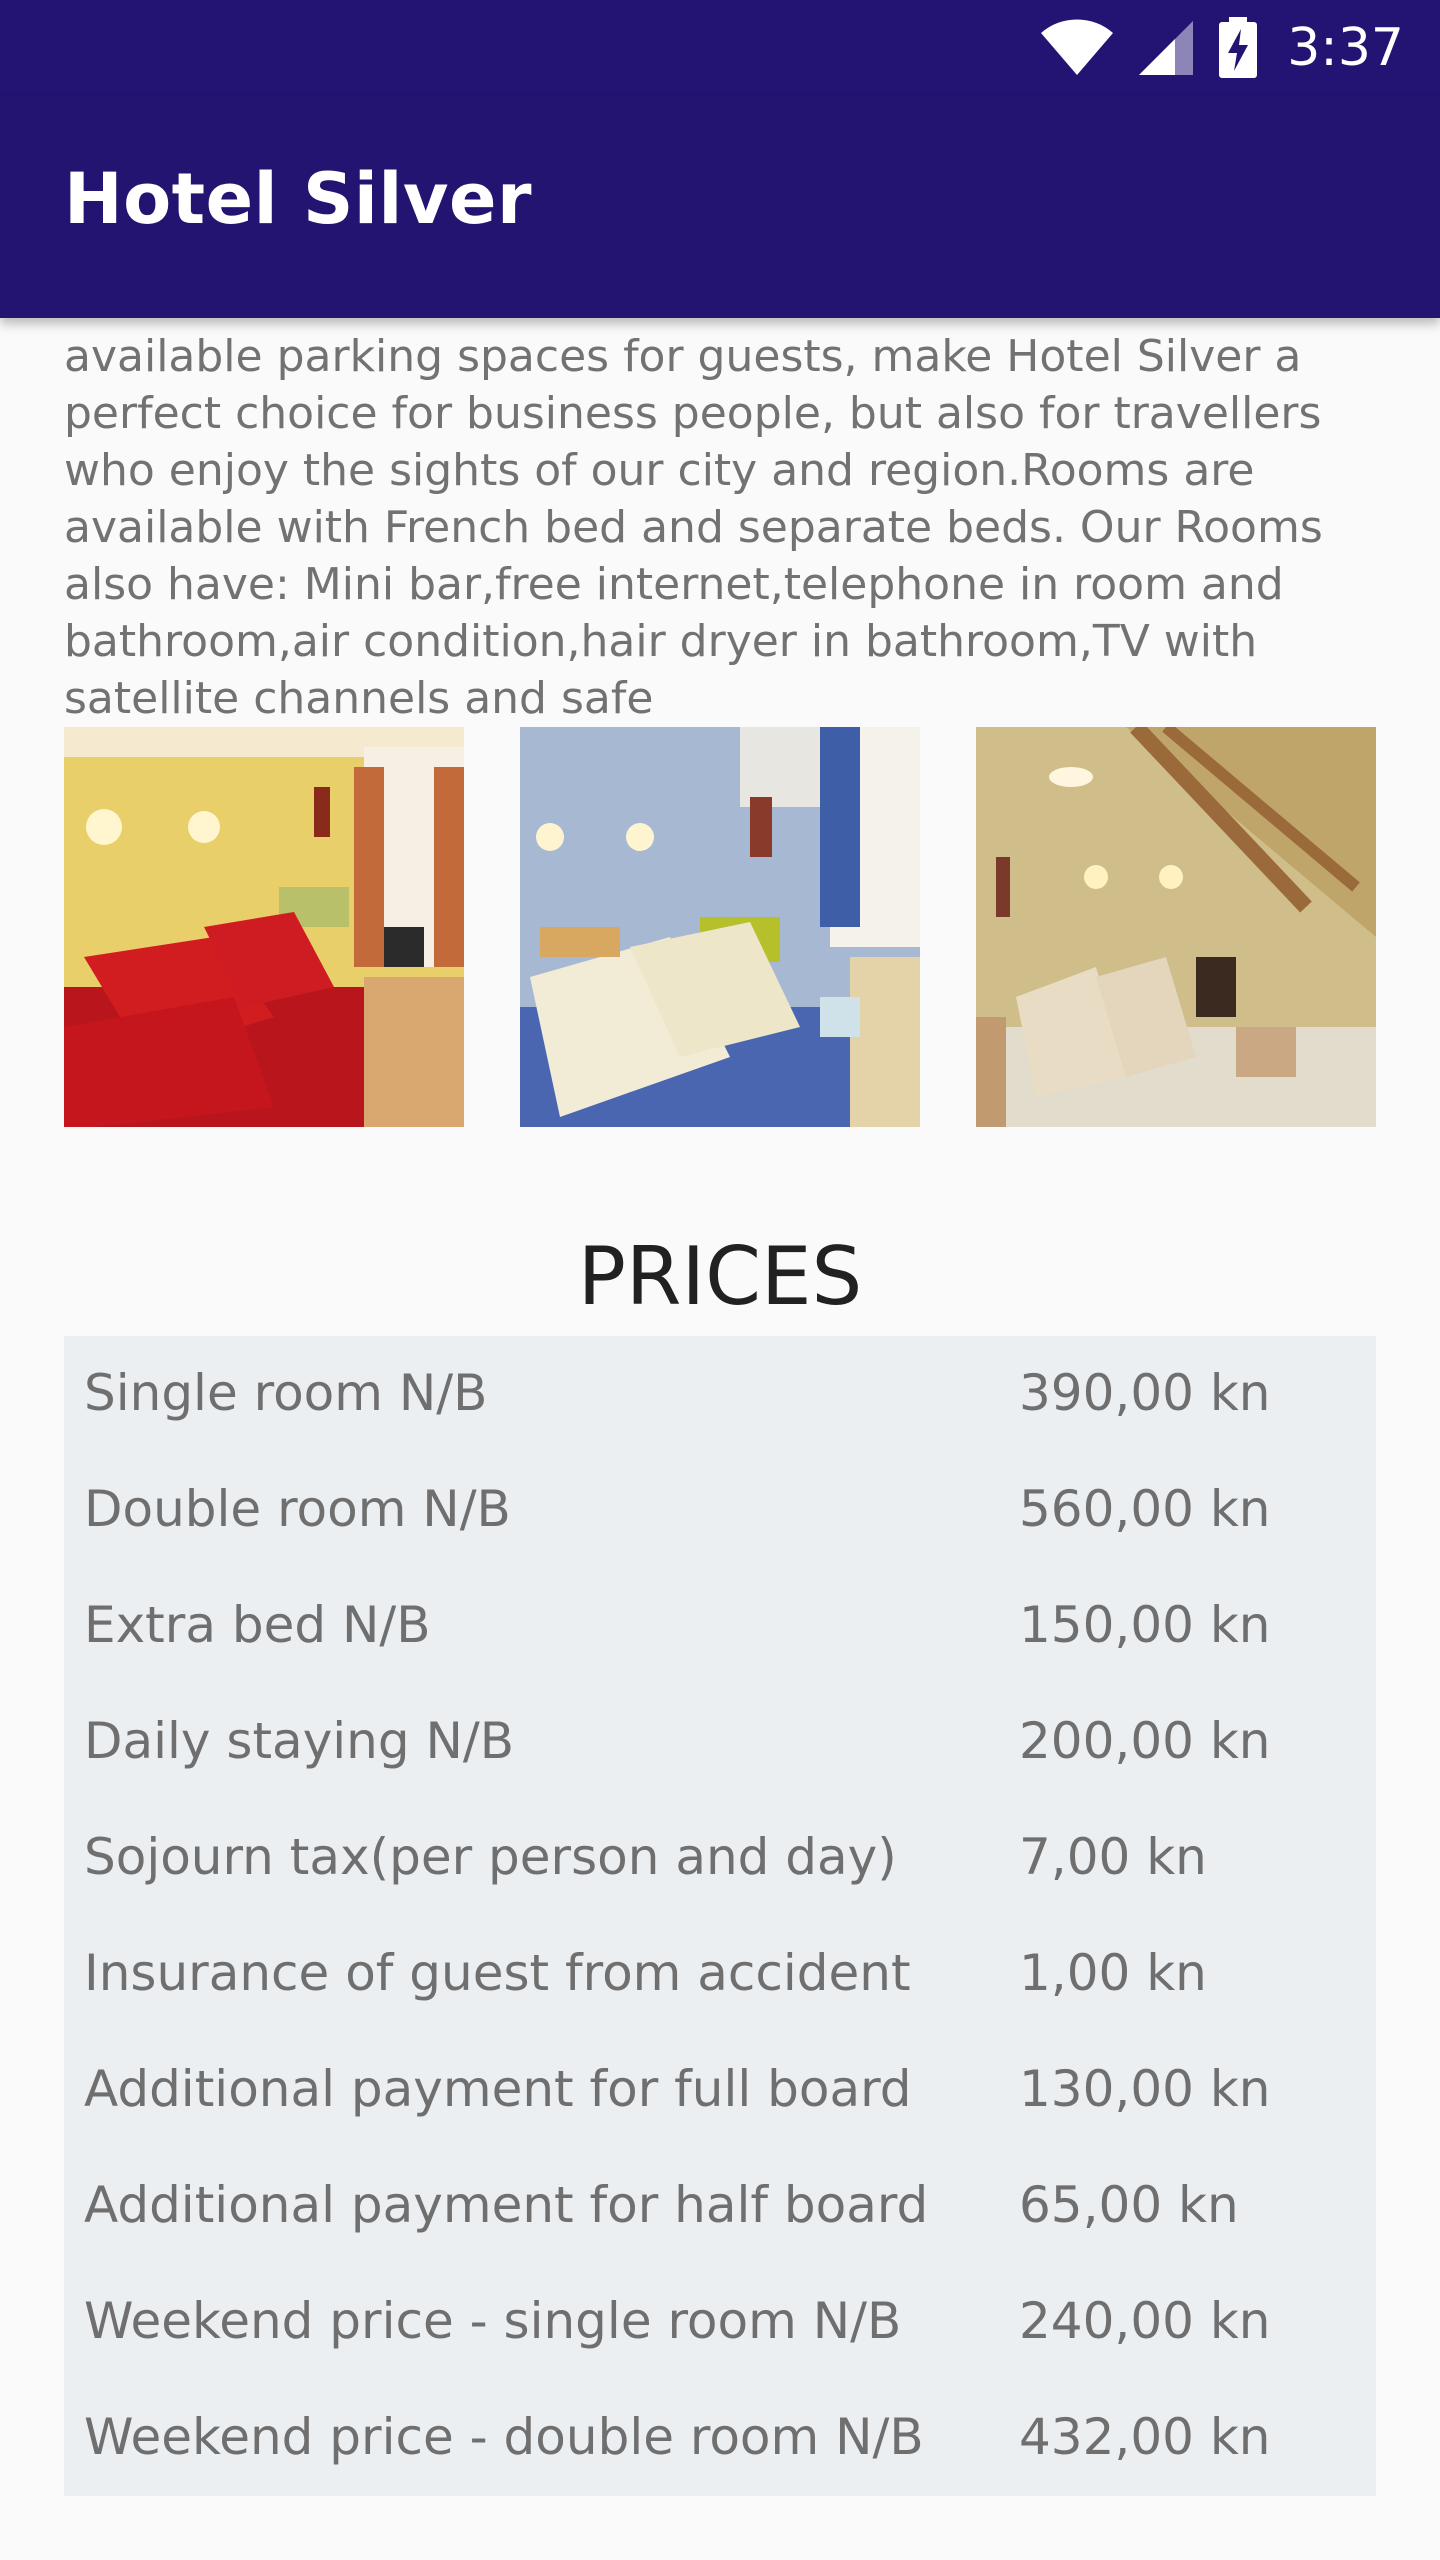 The height and width of the screenshot is (2560, 1440). I want to click on room-photo-blue, so click(720, 927).